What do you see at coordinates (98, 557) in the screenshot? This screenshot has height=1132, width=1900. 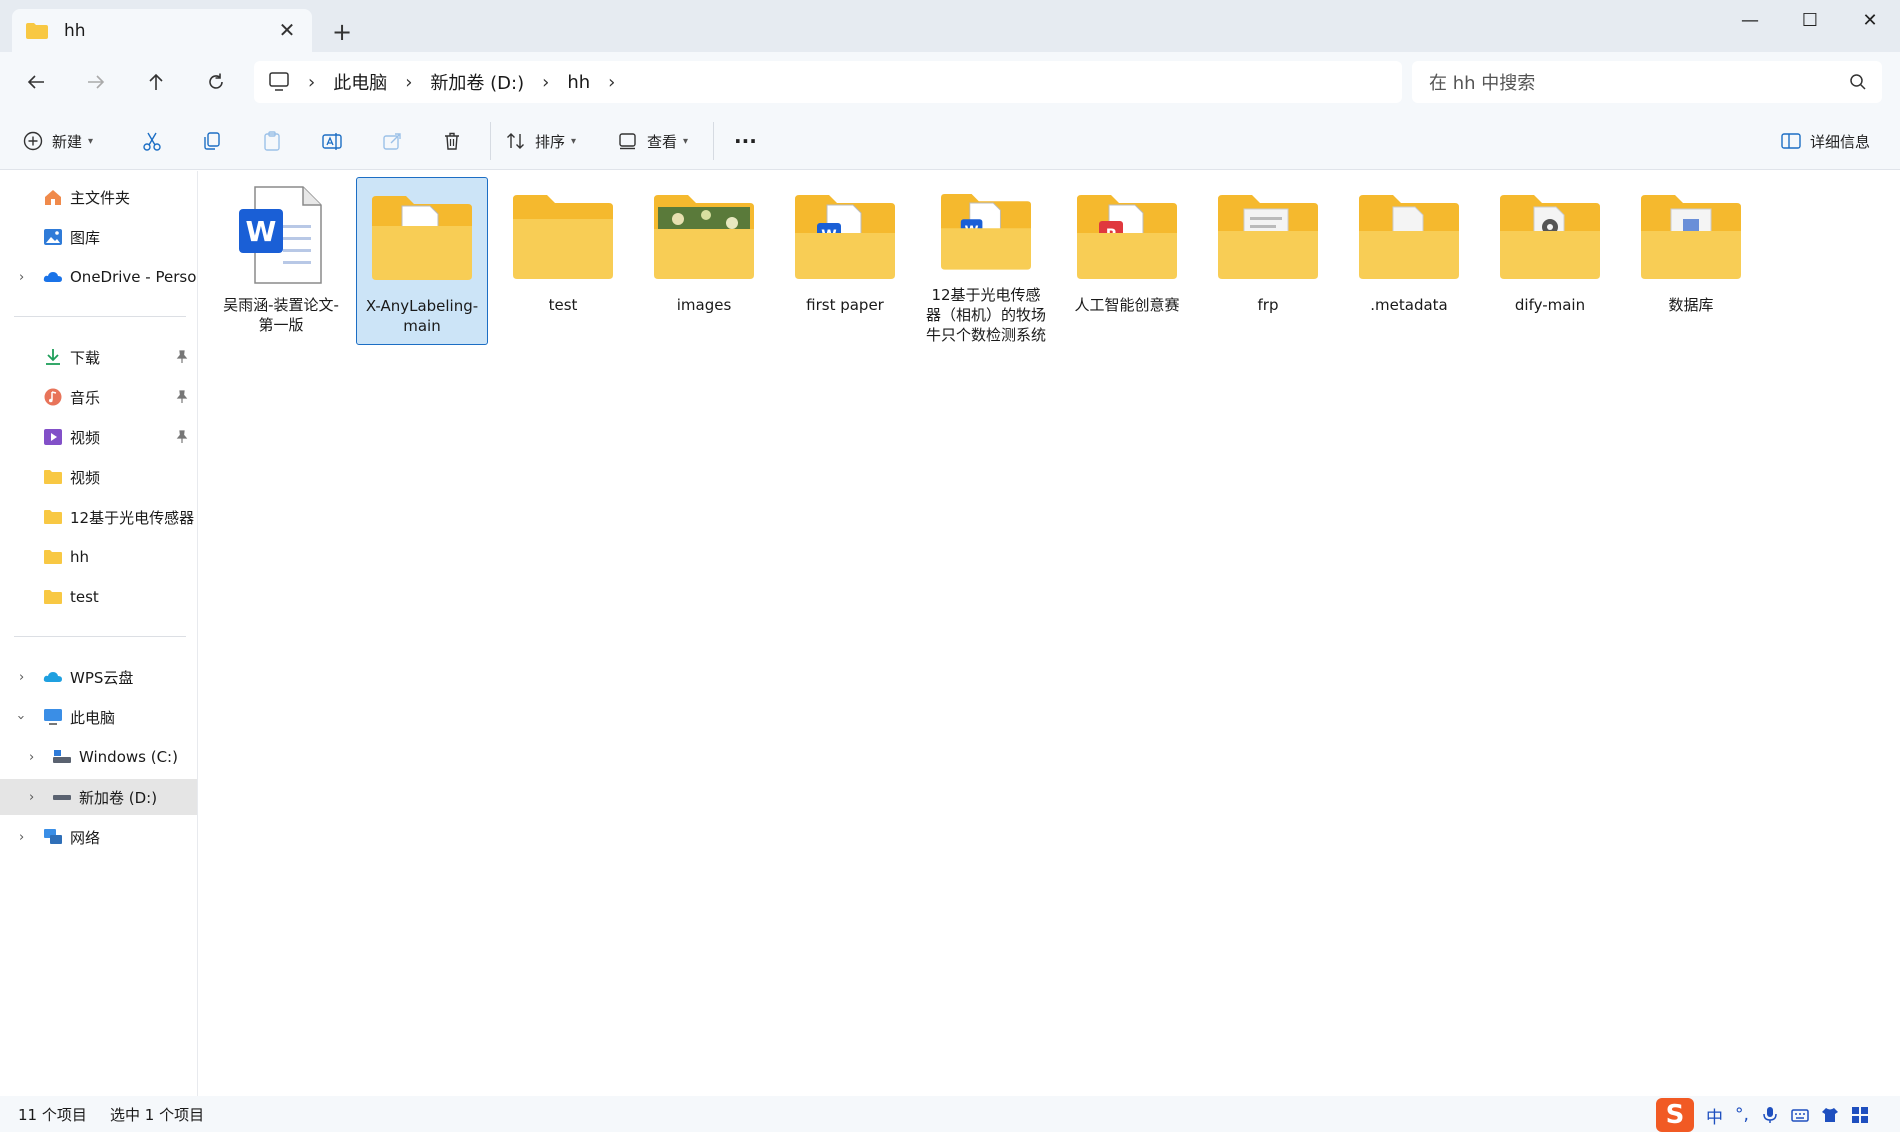 I see `sidebar-item-folder: hh` at bounding box center [98, 557].